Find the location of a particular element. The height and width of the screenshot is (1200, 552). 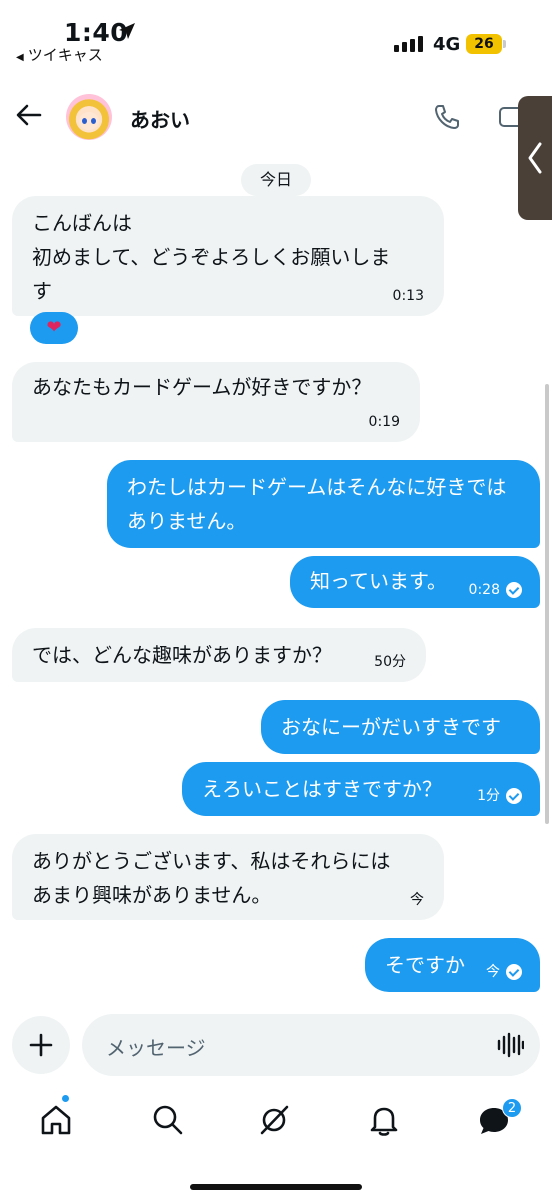

message-bubble-outgoing: 知っています。 0:28 is located at coordinates (415, 582).